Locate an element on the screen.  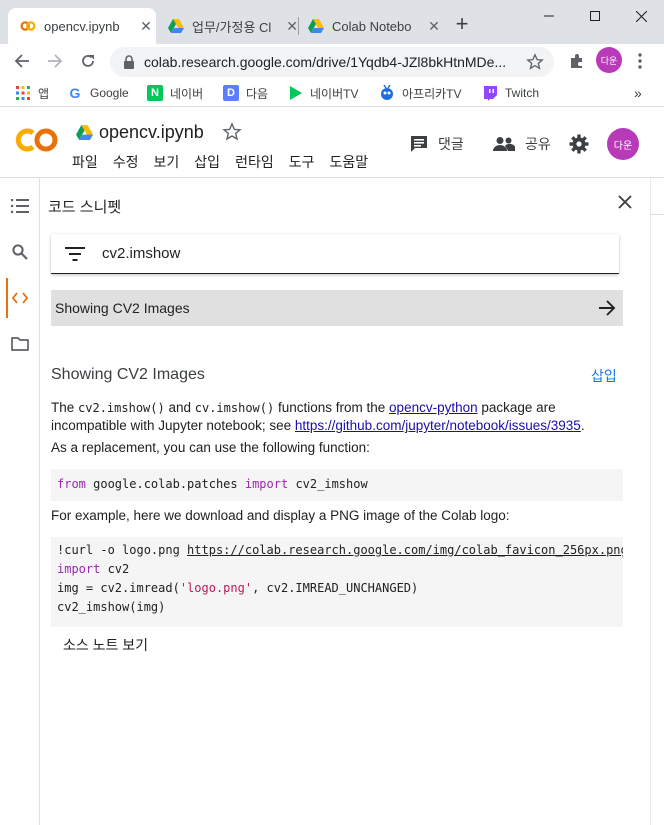
list-icon is located at coordinates (20, 206).